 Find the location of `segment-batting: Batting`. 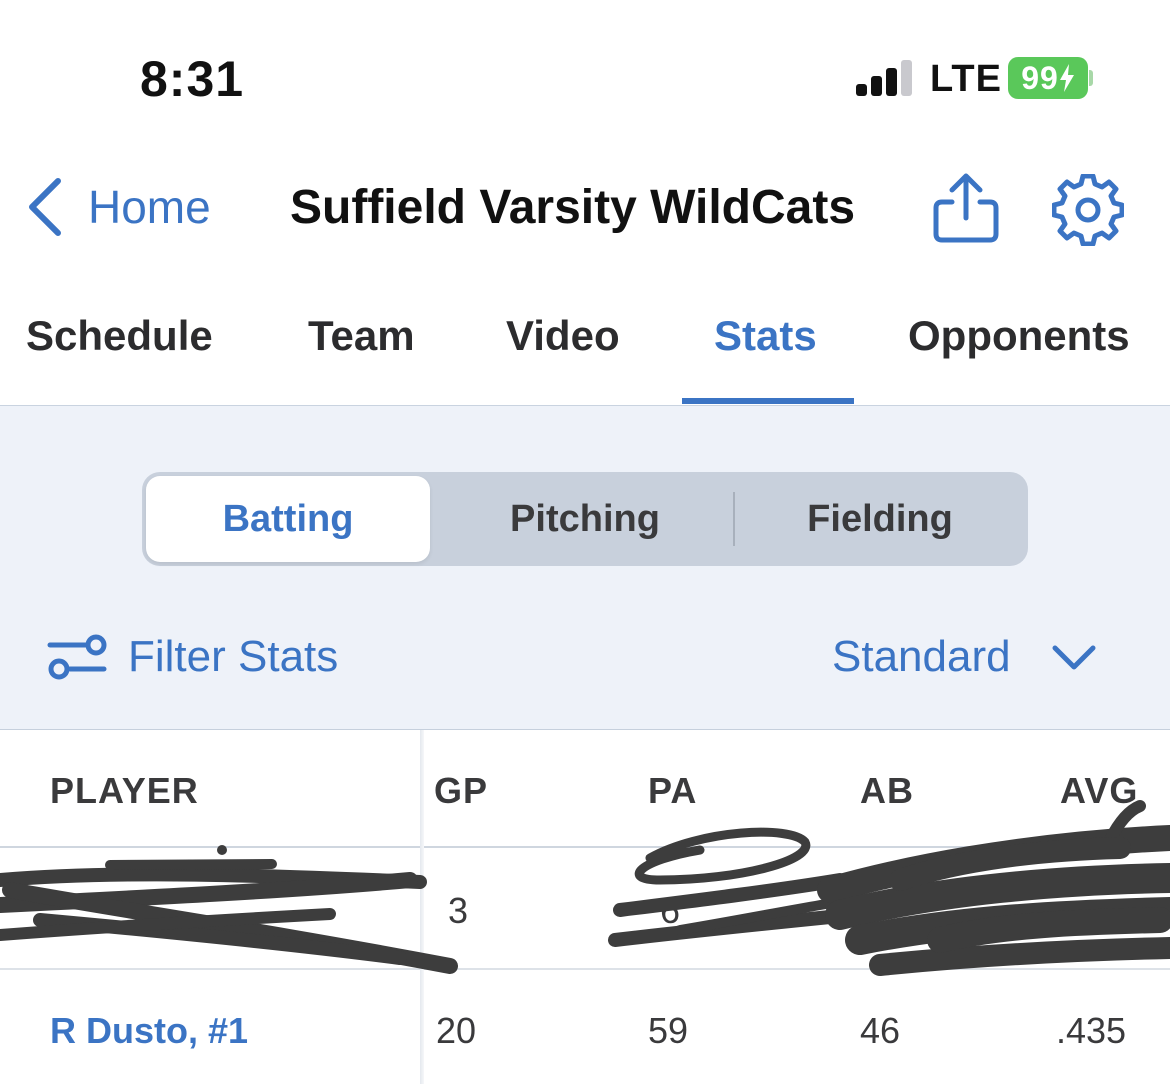

segment-batting: Batting is located at coordinates (288, 519).